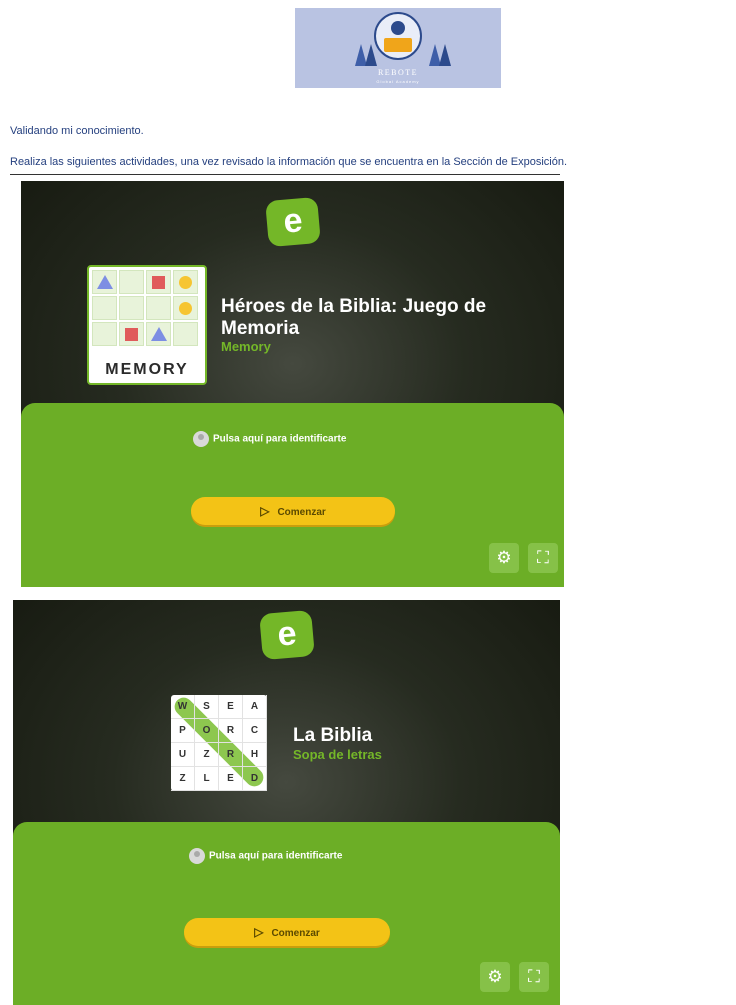 The image size is (736, 1005). What do you see at coordinates (333, 735) in the screenshot?
I see `game-title: La Biblia` at bounding box center [333, 735].